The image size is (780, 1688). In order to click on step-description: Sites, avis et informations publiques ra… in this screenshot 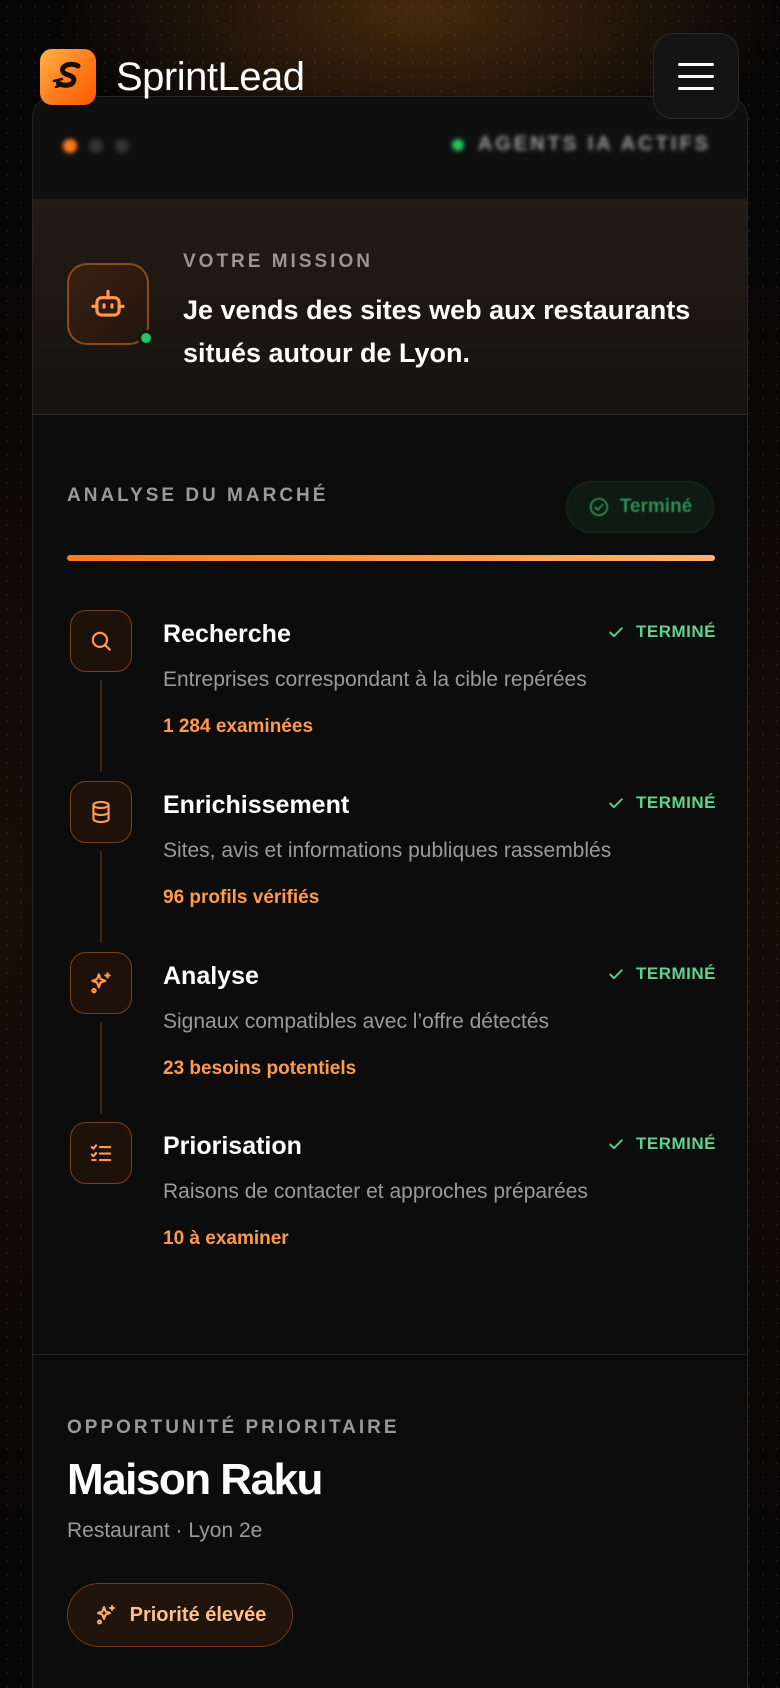, I will do `click(387, 850)`.